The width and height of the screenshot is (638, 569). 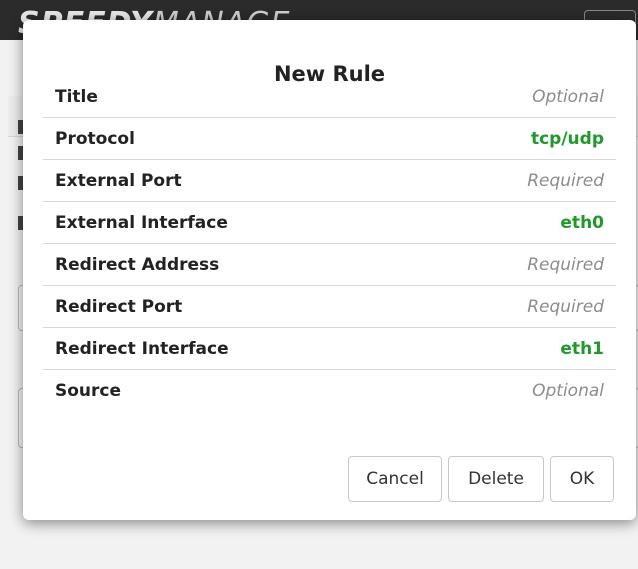 I want to click on field-value: eth1, so click(x=588, y=349).